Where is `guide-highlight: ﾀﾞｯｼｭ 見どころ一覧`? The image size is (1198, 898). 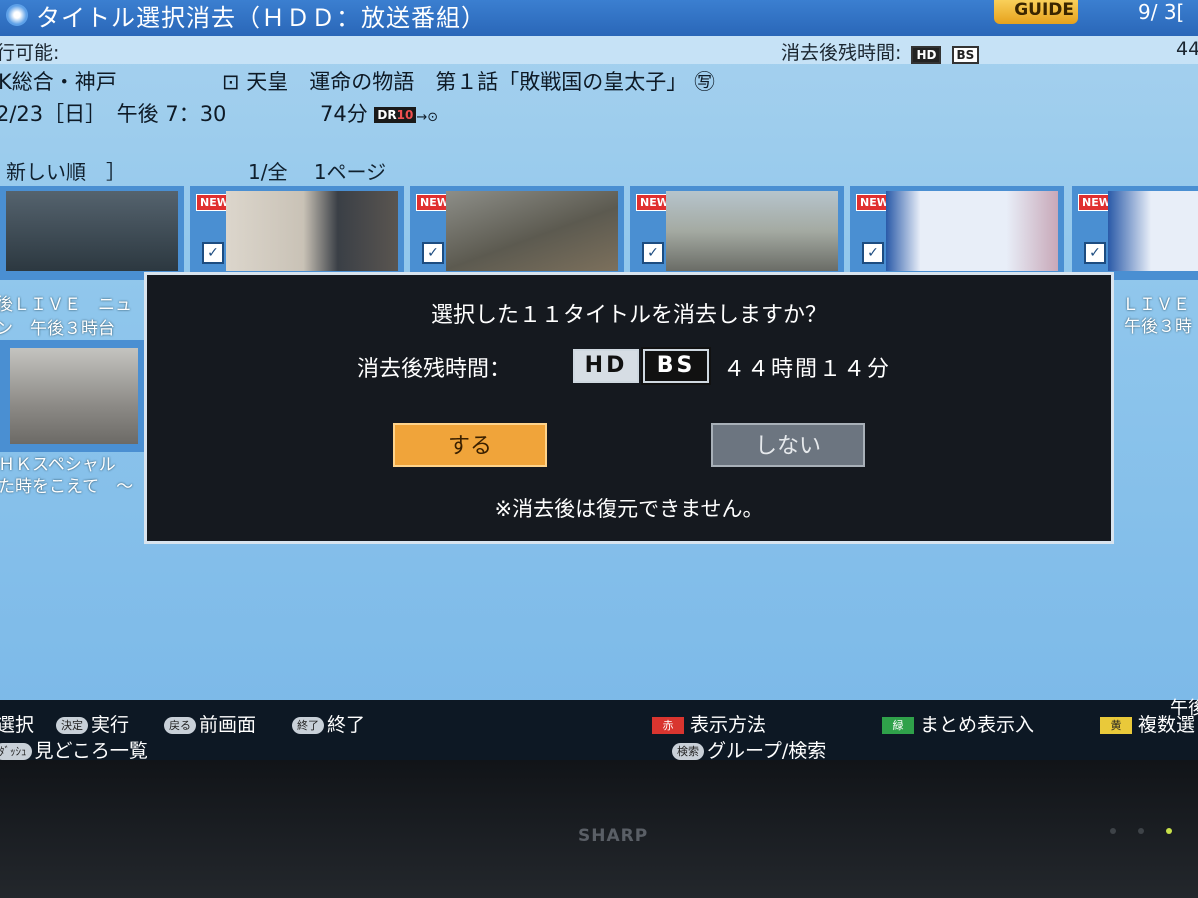
guide-highlight: ﾀﾞｯｼｭ 見どころ一覧 is located at coordinates (74, 748).